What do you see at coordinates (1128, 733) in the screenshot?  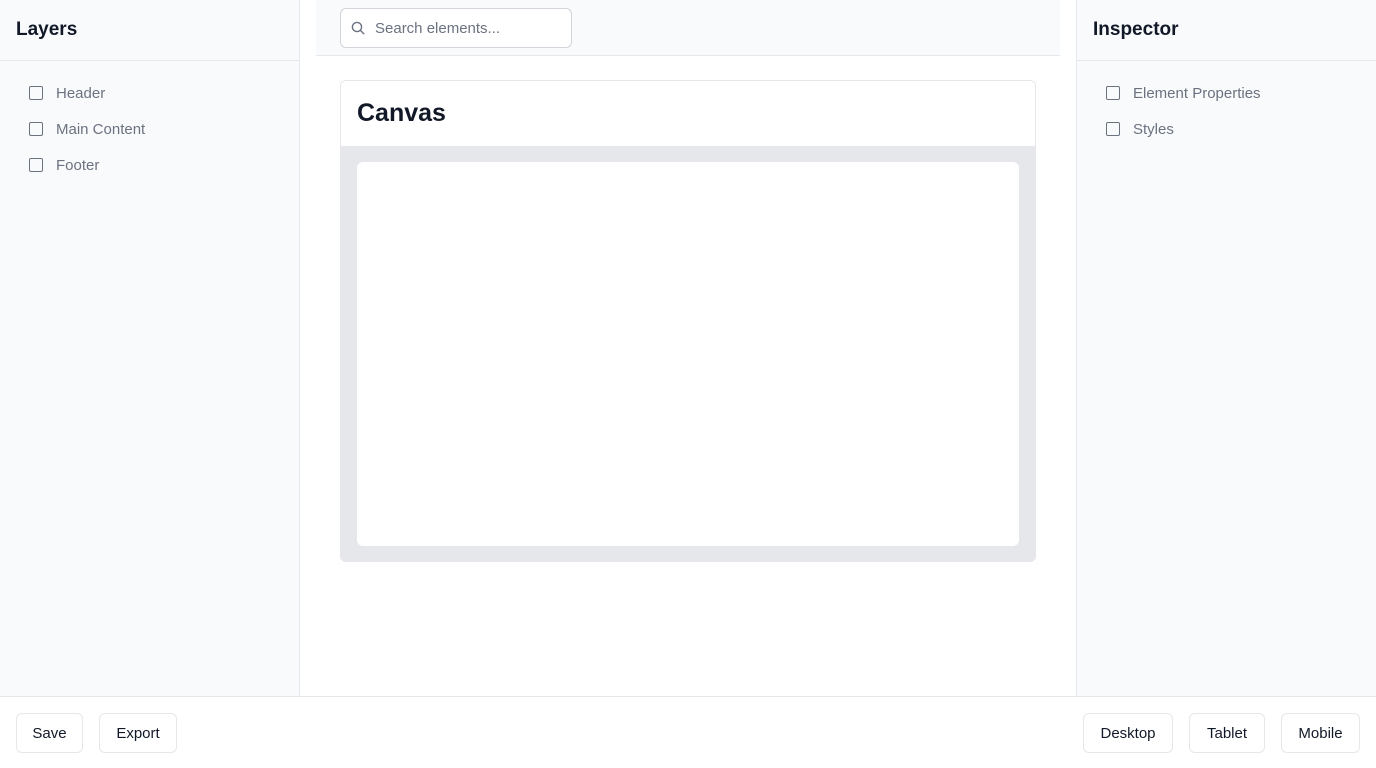 I see `desktop-view-button: Desktop` at bounding box center [1128, 733].